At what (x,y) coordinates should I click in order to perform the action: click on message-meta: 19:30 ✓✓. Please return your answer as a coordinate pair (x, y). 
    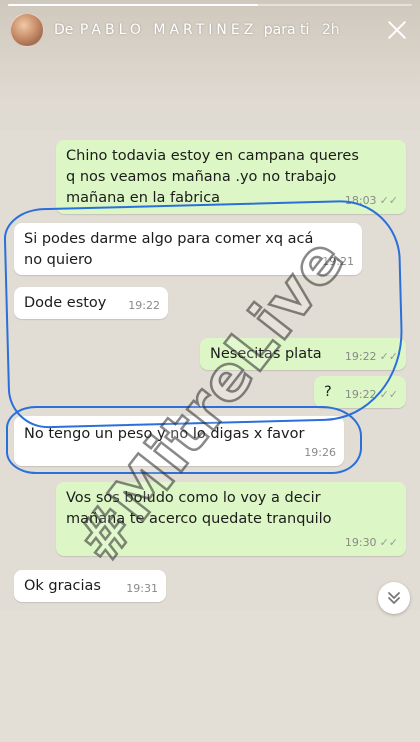
    Looking at the image, I should click on (371, 542).